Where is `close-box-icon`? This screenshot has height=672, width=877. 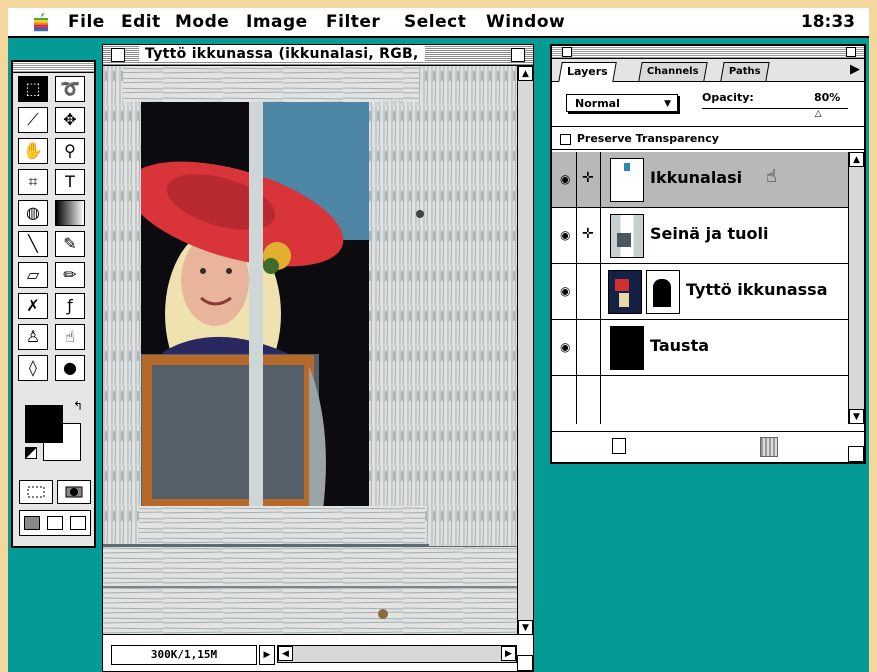 close-box-icon is located at coordinates (118, 55).